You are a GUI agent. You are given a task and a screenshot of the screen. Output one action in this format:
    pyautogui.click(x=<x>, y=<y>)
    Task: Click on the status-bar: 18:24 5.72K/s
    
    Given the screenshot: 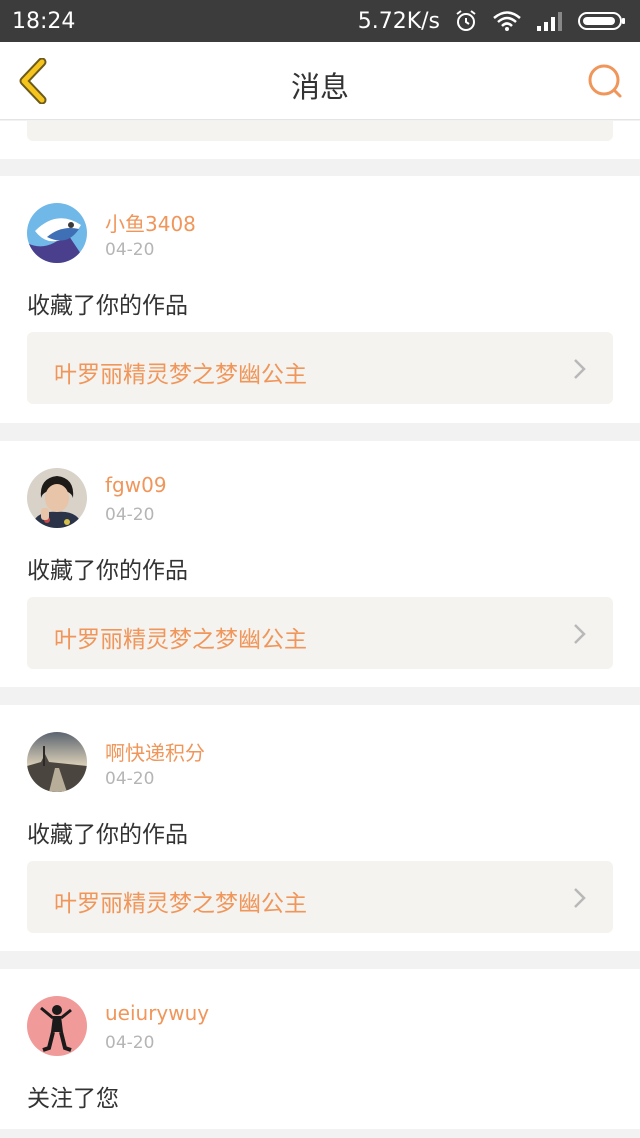 What is the action you would take?
    pyautogui.click(x=320, y=21)
    